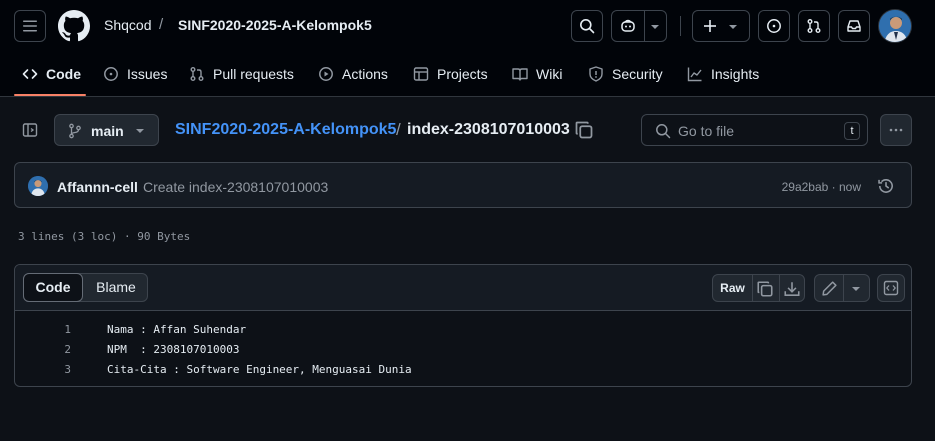 Image resolution: width=935 pixels, height=441 pixels. What do you see at coordinates (43, 329) in the screenshot?
I see `line-number: 1` at bounding box center [43, 329].